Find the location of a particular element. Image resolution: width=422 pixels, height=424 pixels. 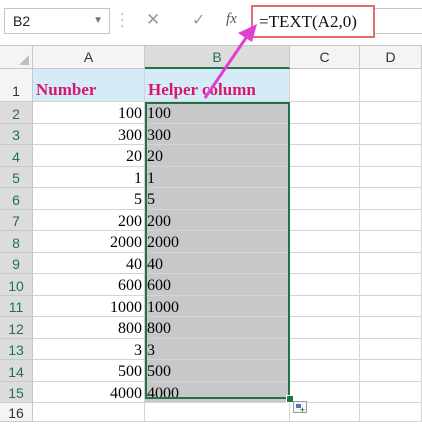

cell-d4 is located at coordinates (391, 156).